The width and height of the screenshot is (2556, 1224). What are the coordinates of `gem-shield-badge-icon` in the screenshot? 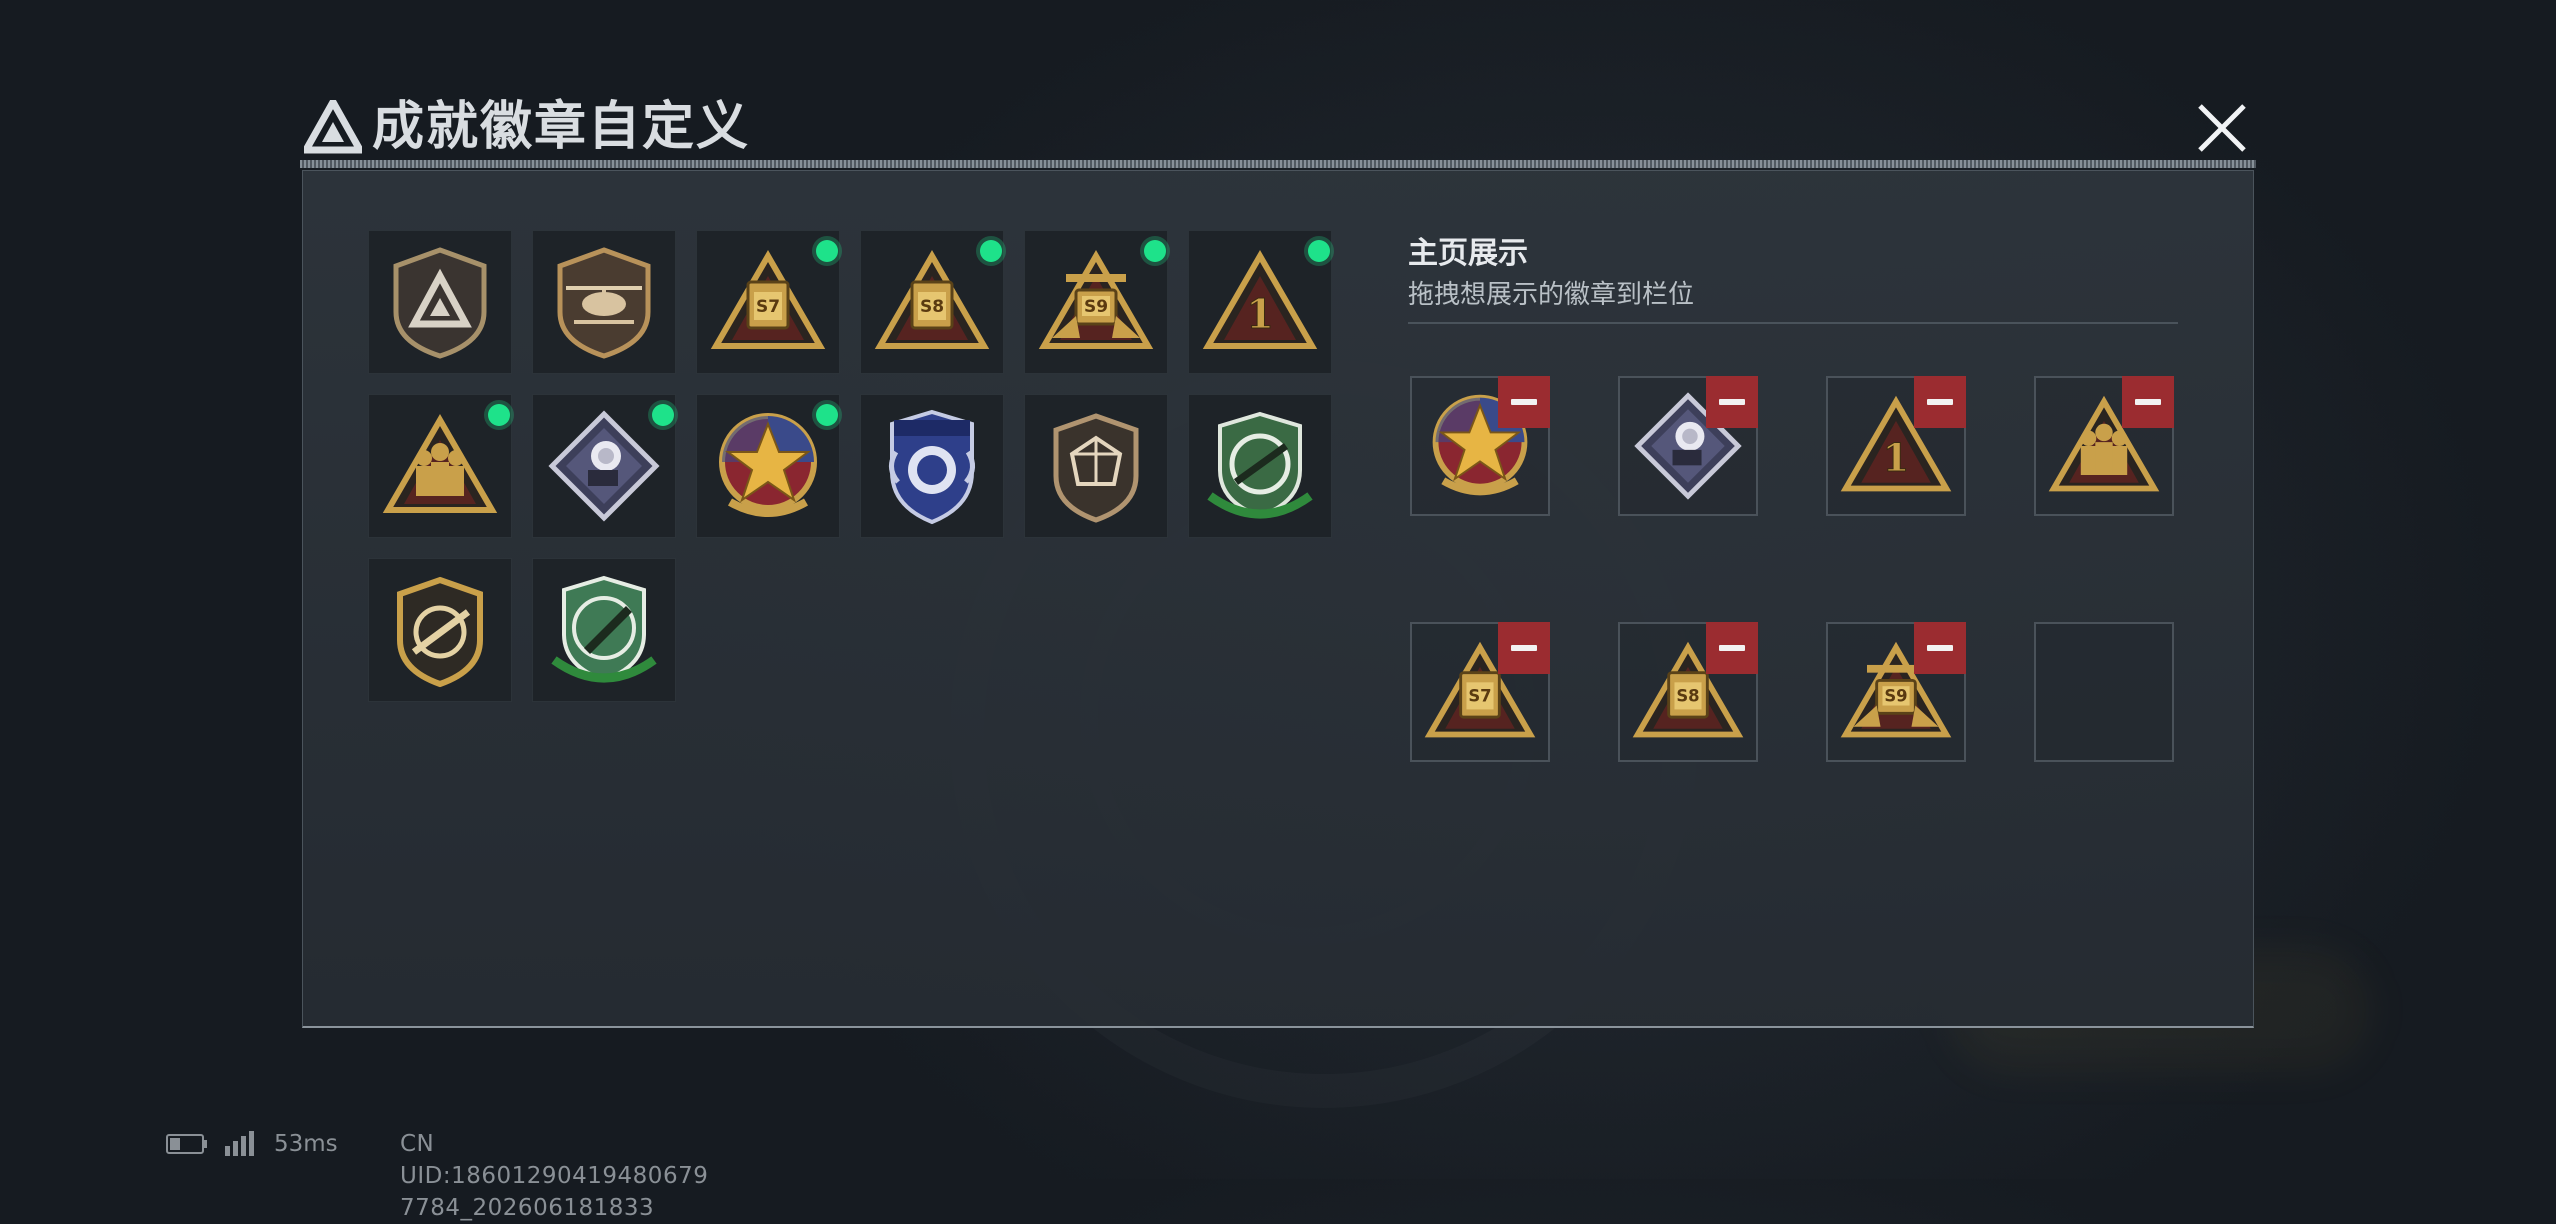 It's located at (1096, 468).